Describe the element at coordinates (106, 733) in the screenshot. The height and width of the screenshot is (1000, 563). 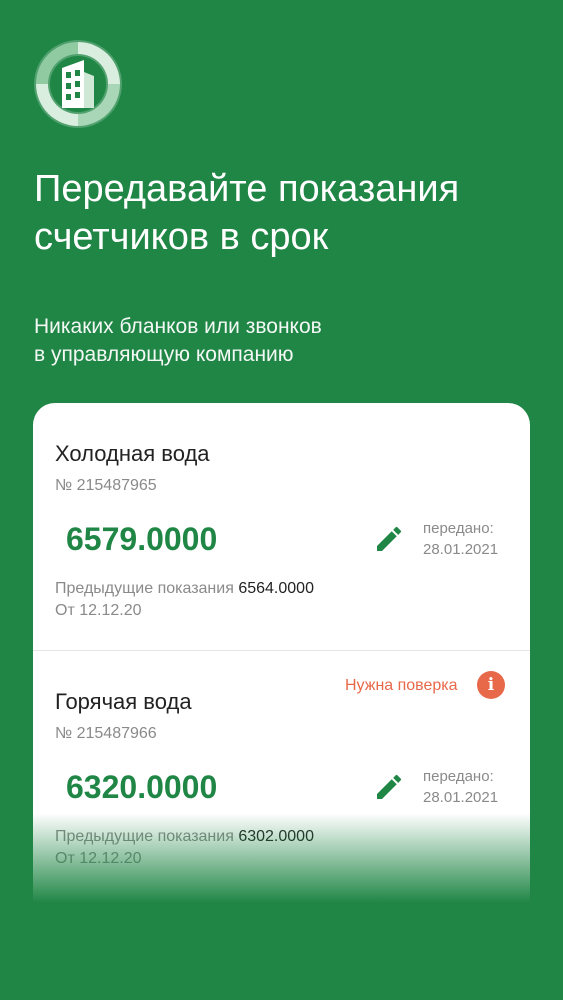
I see `meter-number: № 215487966` at that location.